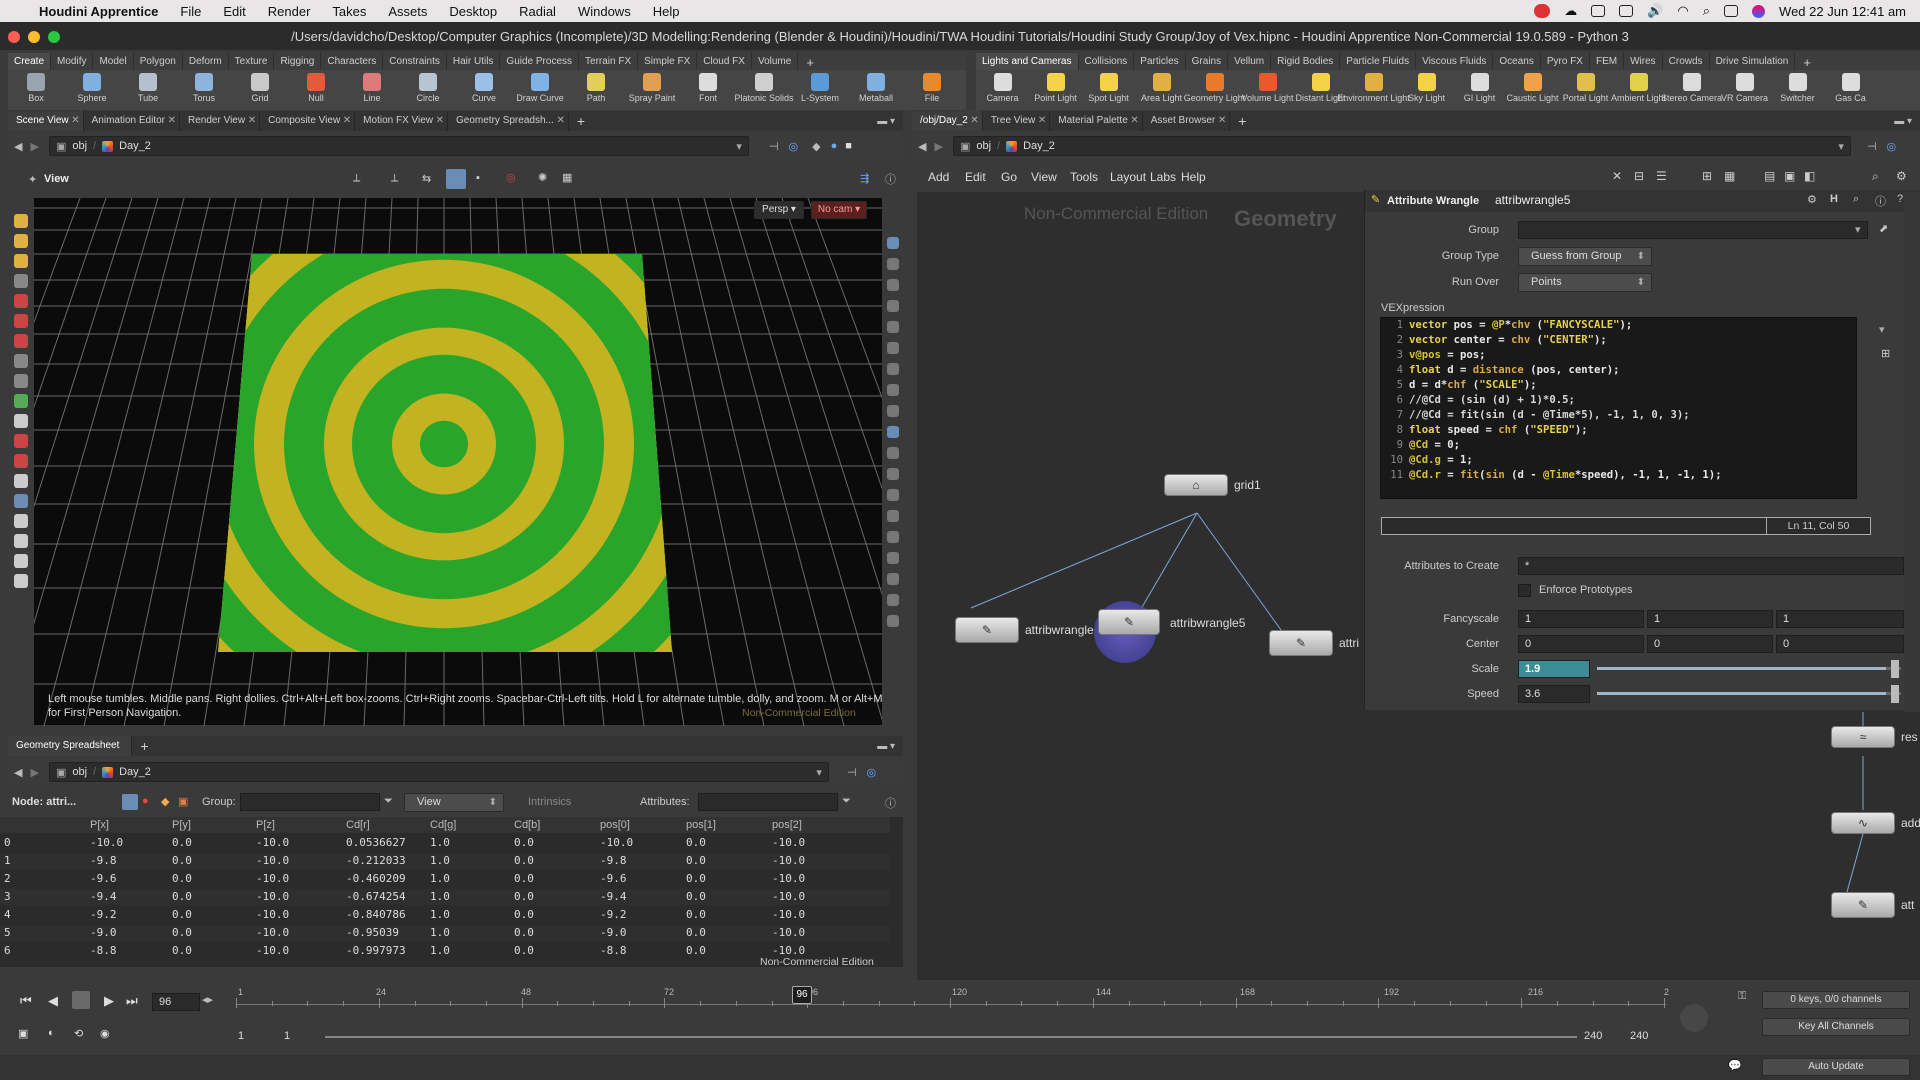 This screenshot has height=1080, width=1920. I want to click on tab-motion-fx-view: Motion FX View ✕, so click(402, 121).